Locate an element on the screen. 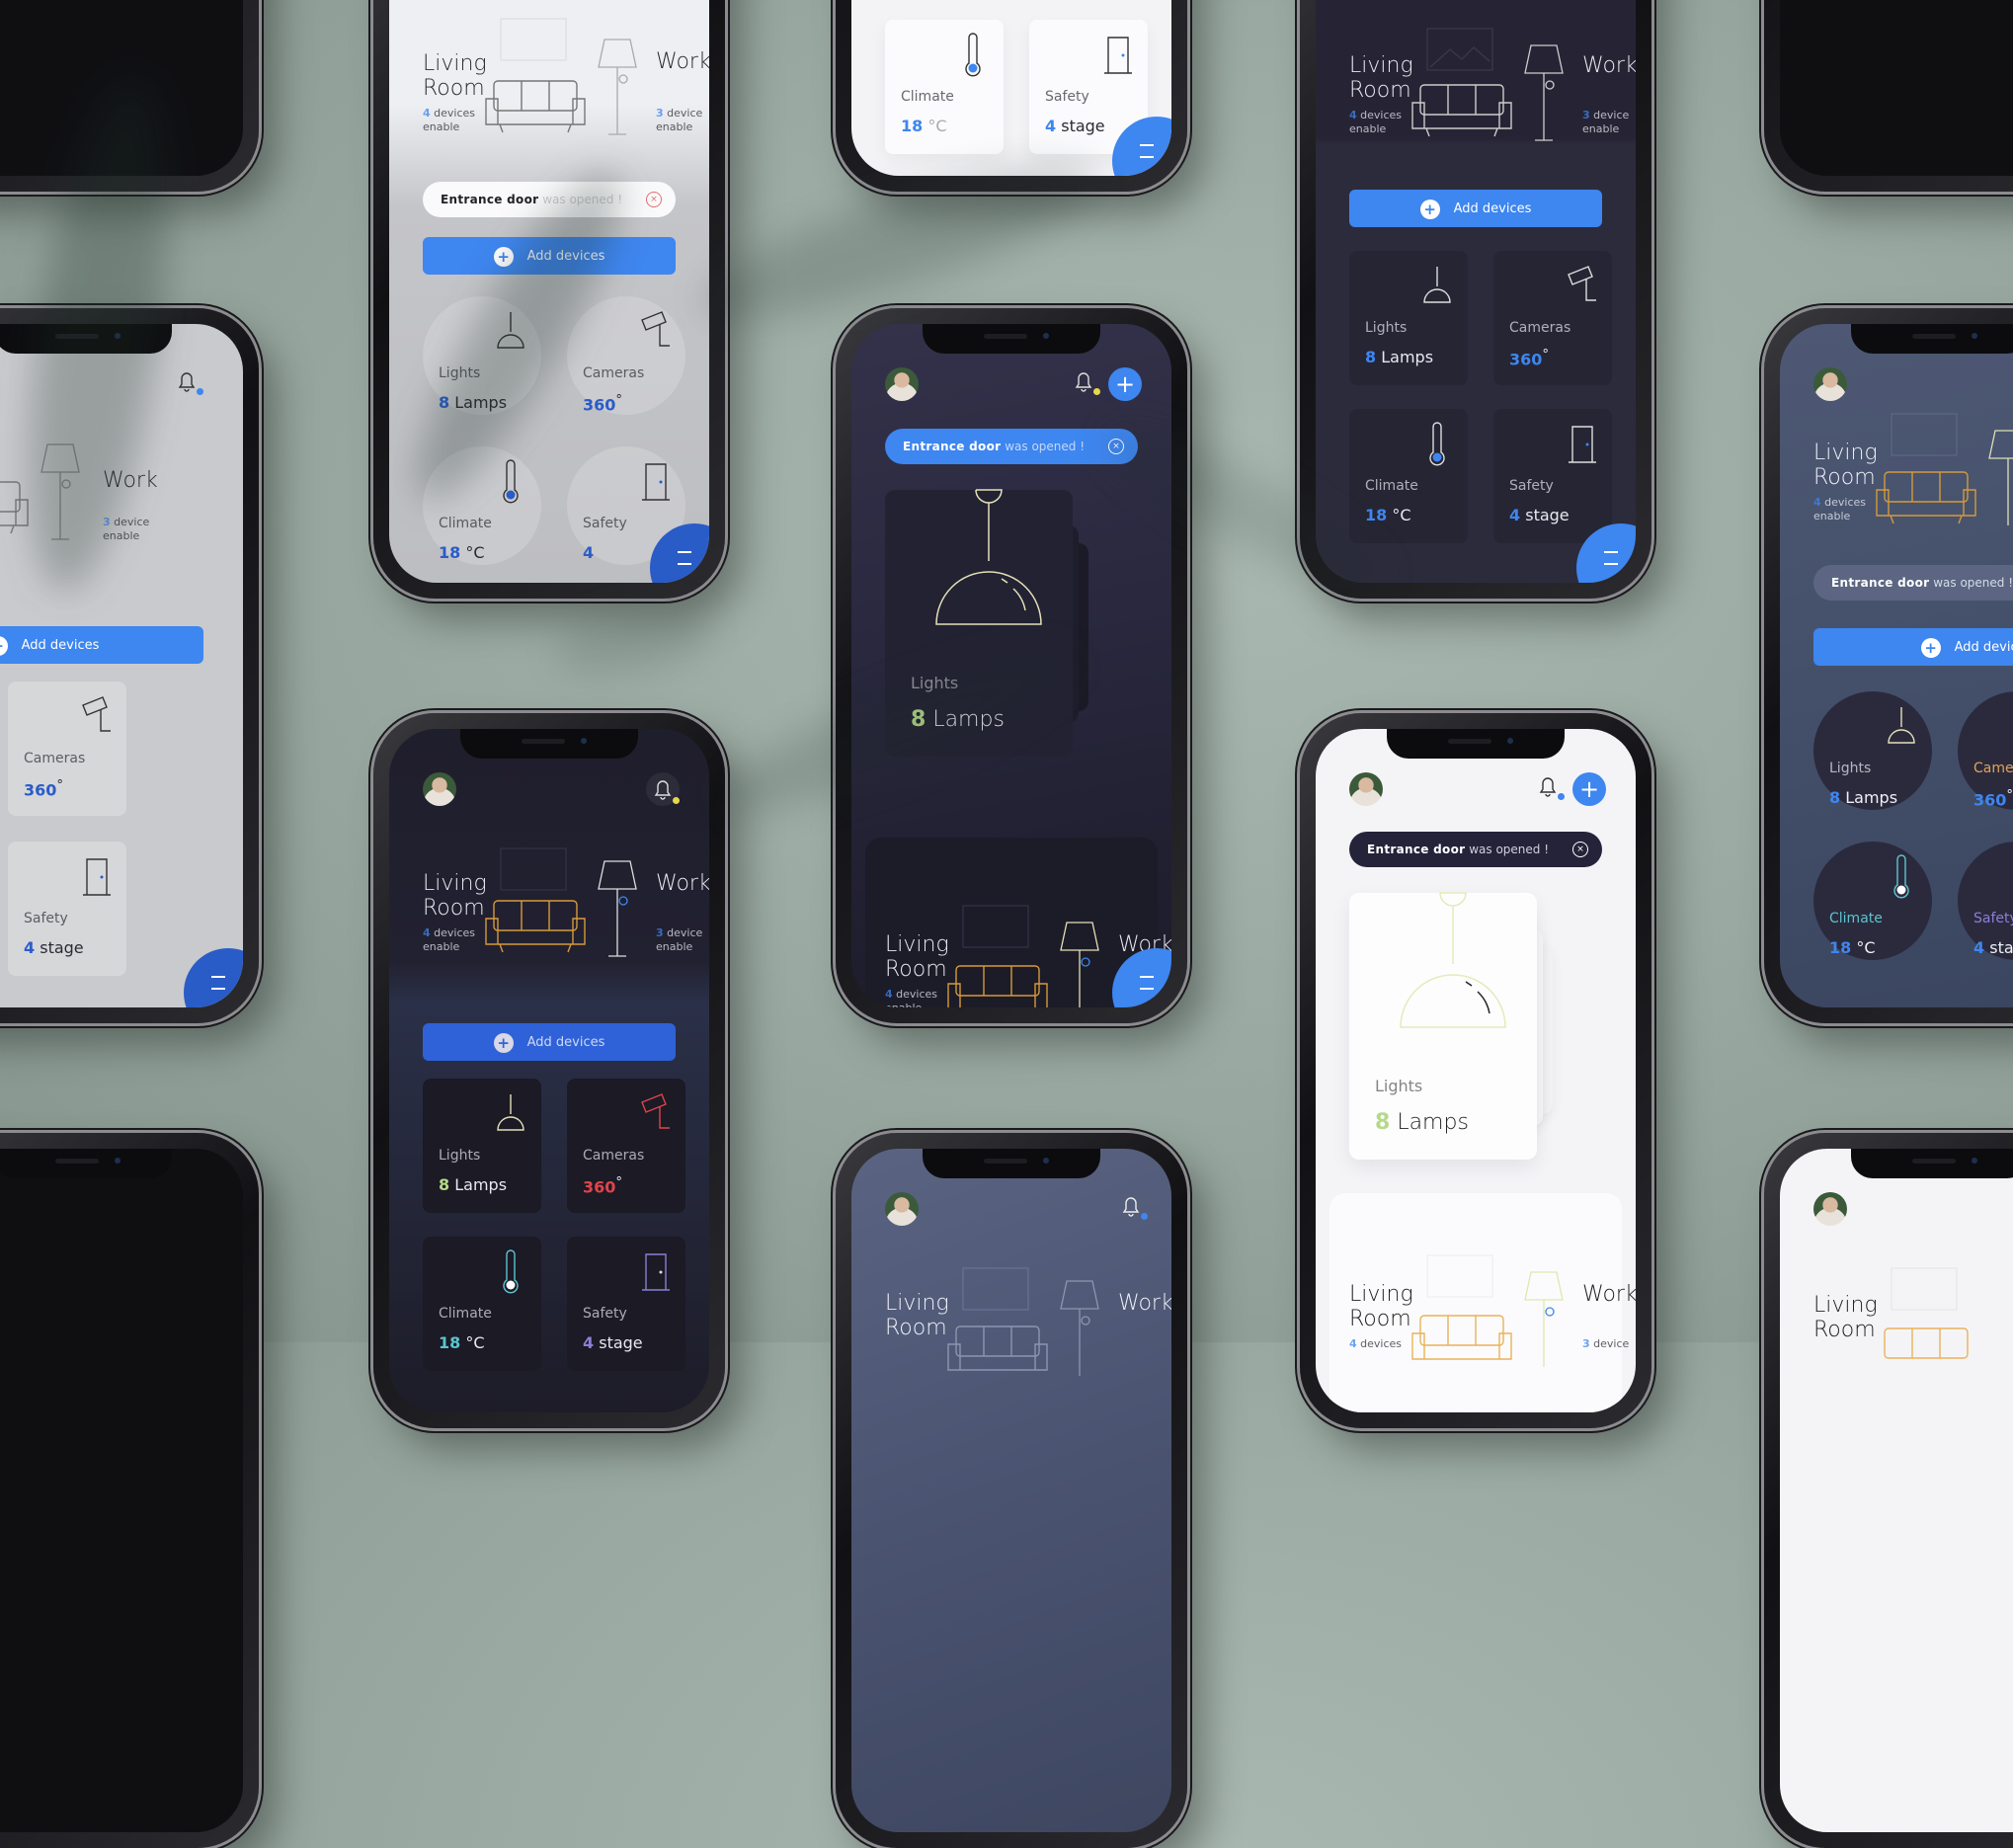 This screenshot has height=1848, width=2013. rooms-carousel: Living Room Work is located at coordinates (1011, 1341).